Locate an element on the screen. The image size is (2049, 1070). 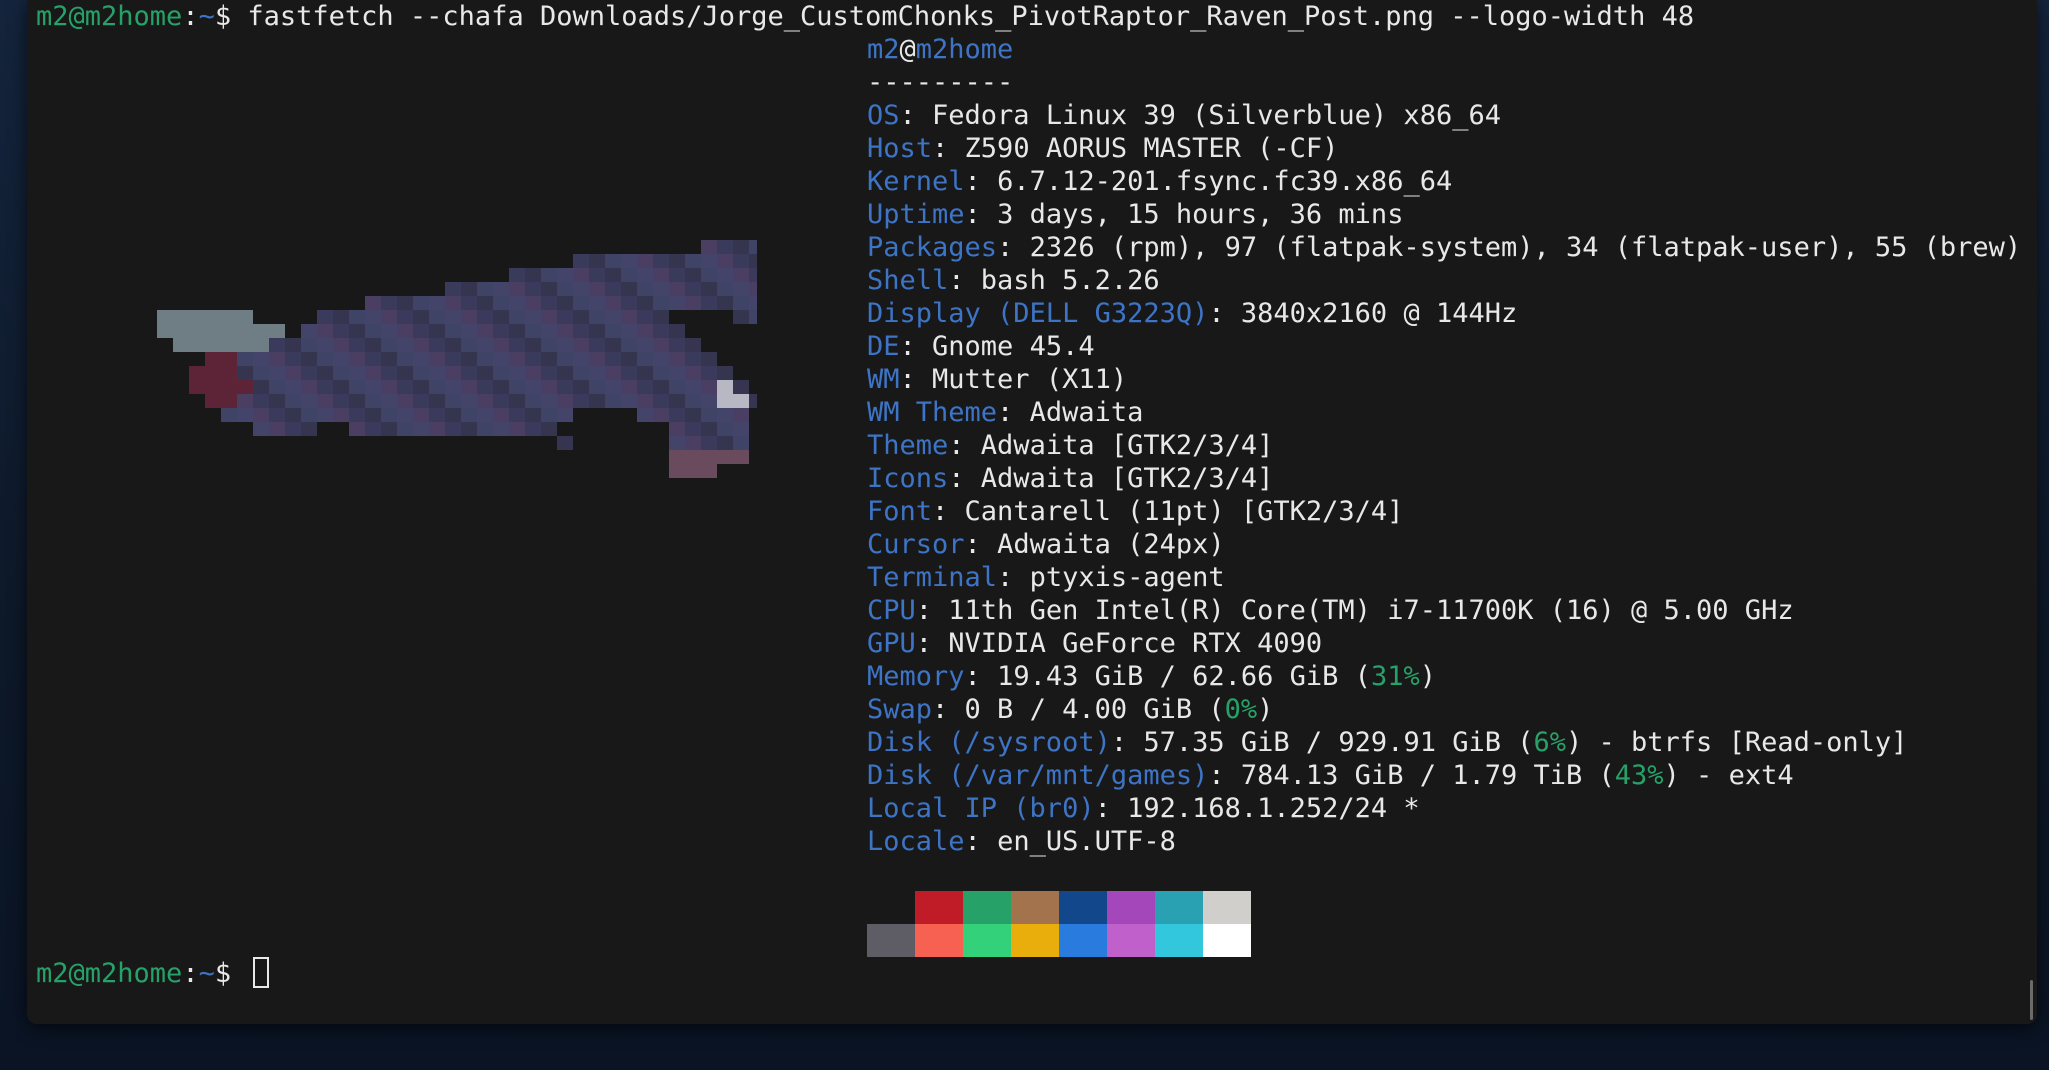
info-row: Host: Z590 AORUS MASTER (-CF) is located at coordinates (1444, 148).